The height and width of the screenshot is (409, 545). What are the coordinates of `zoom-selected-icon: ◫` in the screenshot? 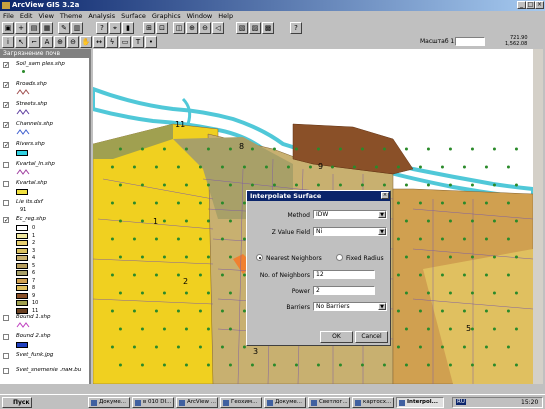 It's located at (179, 28).